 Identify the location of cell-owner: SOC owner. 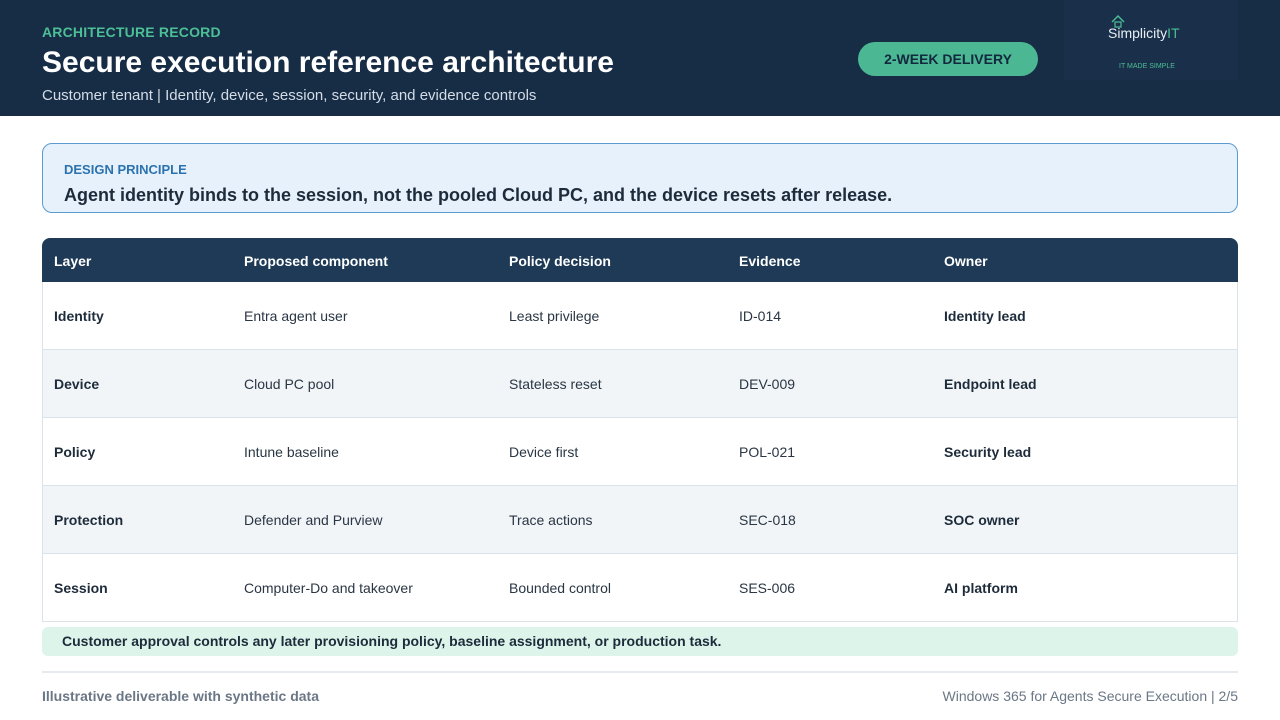
(982, 520).